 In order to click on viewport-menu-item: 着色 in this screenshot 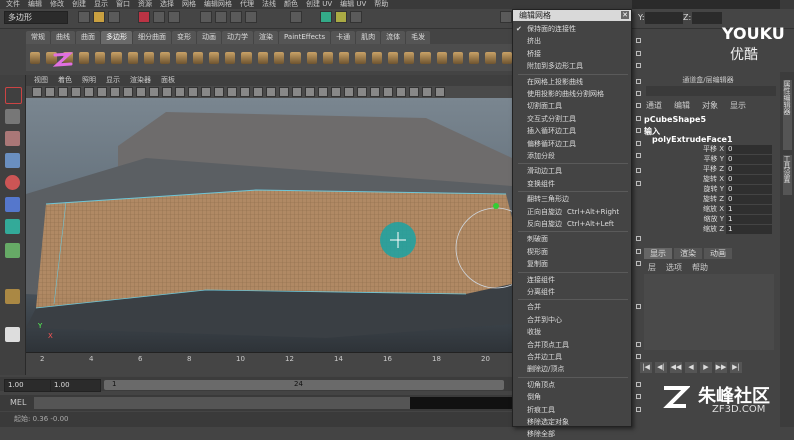, I will do `click(65, 80)`.